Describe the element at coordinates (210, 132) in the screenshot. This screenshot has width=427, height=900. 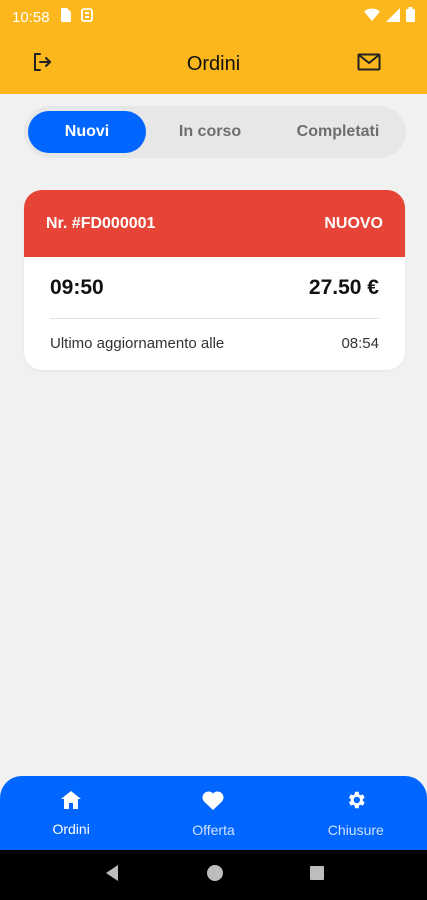
I see `tab-in-corso: In corso` at that location.